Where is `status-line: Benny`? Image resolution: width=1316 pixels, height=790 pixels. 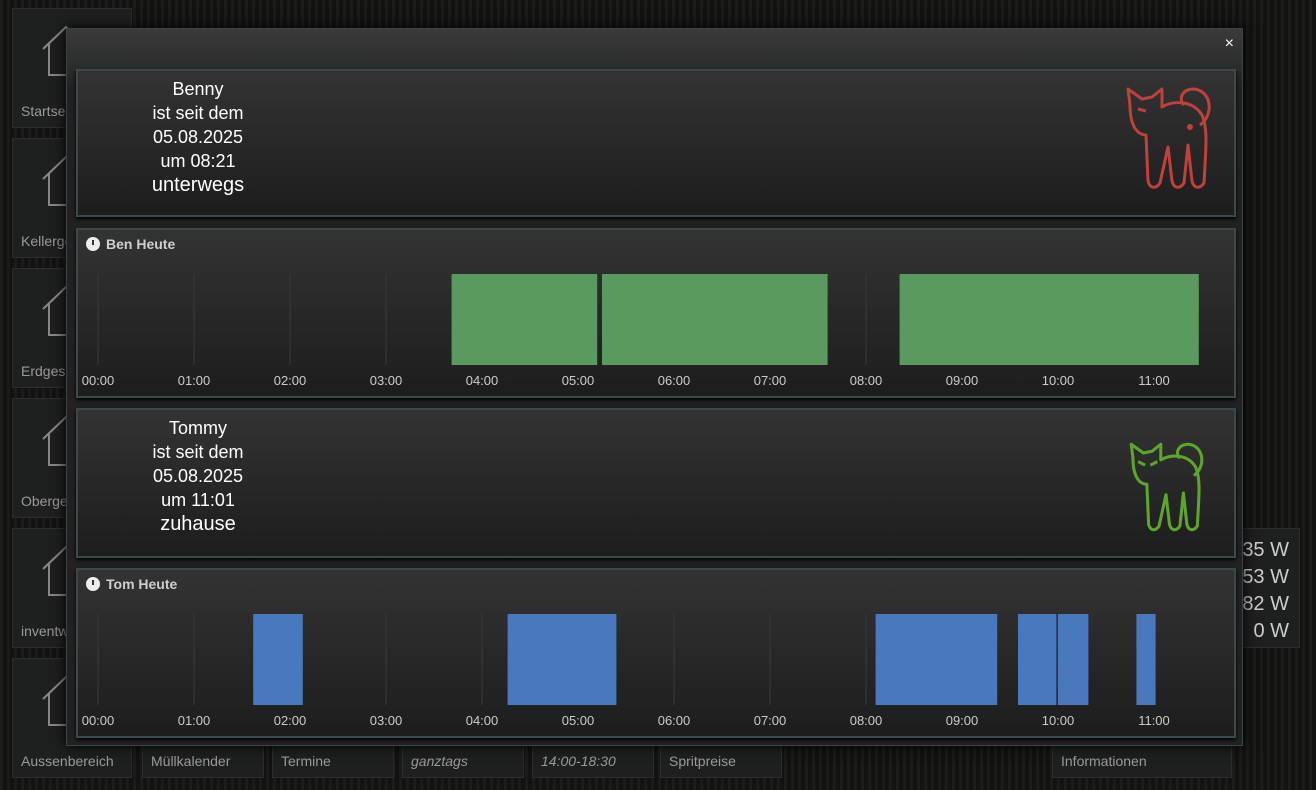
status-line: Benny is located at coordinates (198, 89).